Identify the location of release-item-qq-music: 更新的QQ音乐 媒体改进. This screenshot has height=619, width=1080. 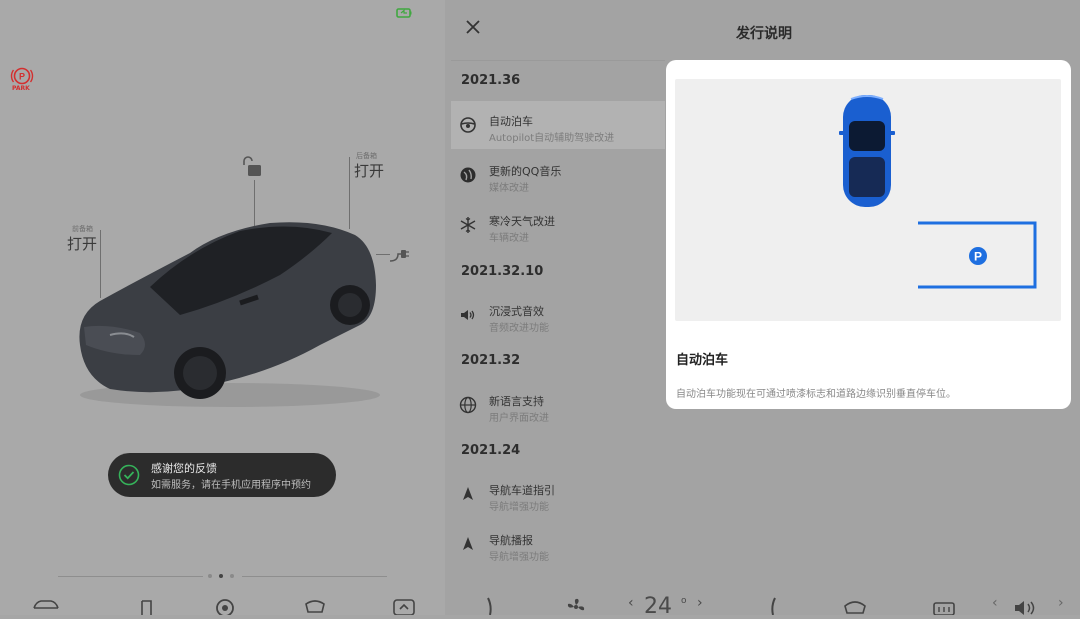
(558, 175).